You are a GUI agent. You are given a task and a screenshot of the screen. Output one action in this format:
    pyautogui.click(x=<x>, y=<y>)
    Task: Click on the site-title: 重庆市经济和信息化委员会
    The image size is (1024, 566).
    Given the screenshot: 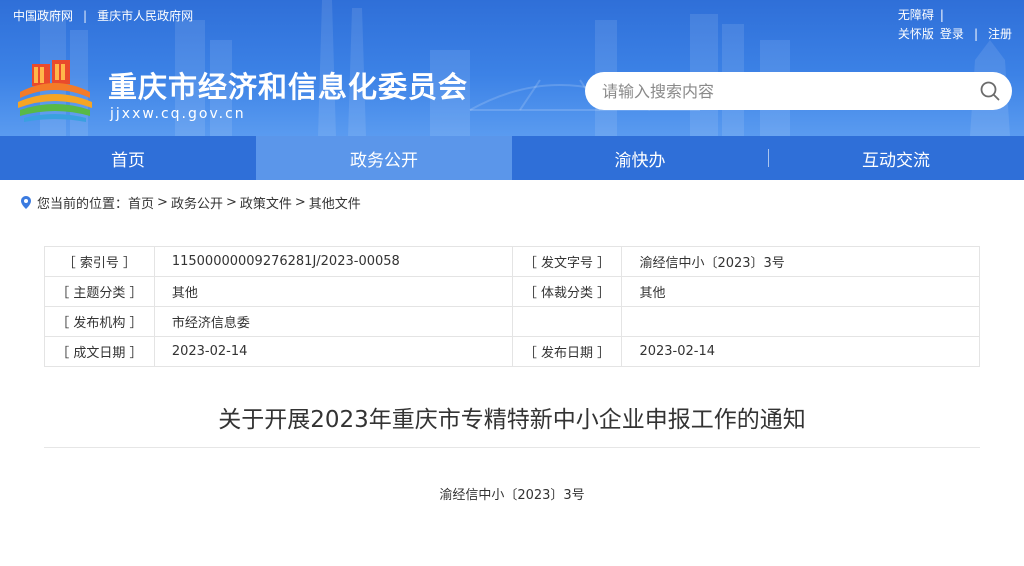 What is the action you would take?
    pyautogui.click(x=288, y=87)
    